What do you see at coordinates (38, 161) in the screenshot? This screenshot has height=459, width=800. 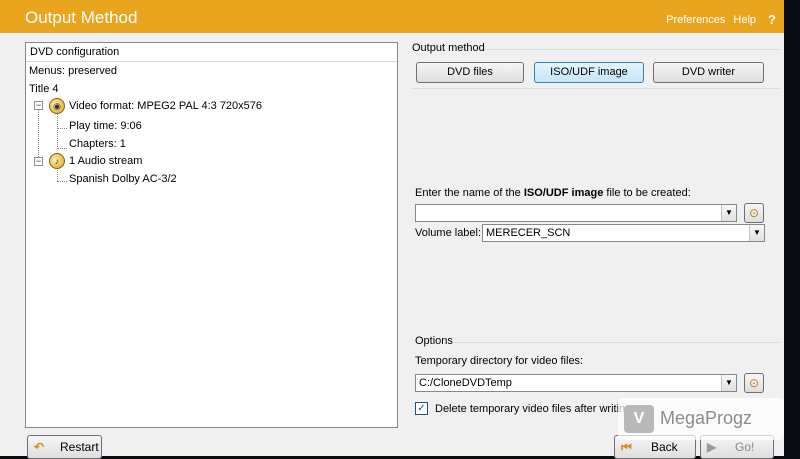 I see `collapse-audio-icon: −` at bounding box center [38, 161].